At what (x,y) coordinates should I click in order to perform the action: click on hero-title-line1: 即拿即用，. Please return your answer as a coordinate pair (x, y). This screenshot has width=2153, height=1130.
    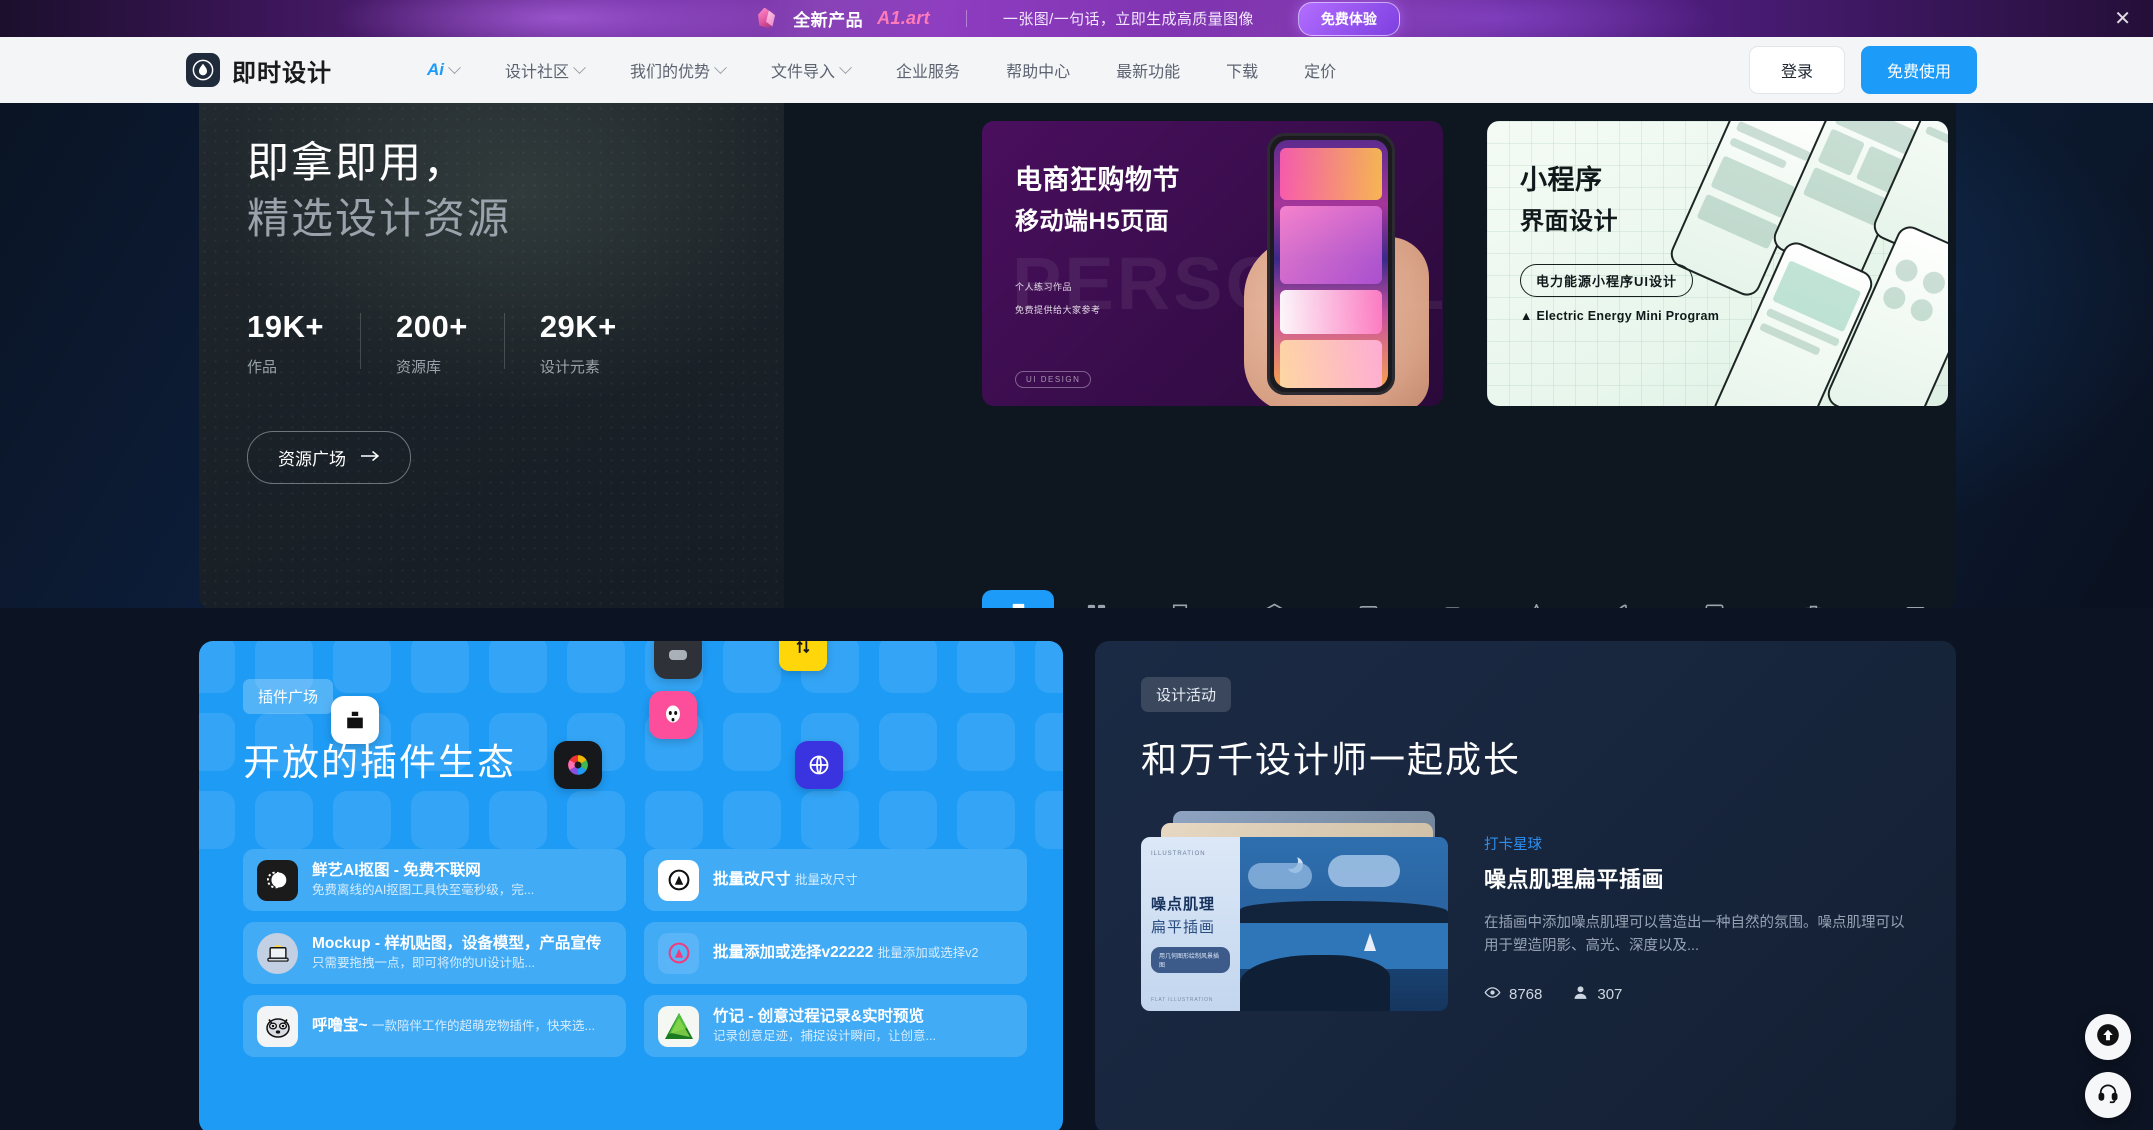
    Looking at the image, I should click on (357, 162).